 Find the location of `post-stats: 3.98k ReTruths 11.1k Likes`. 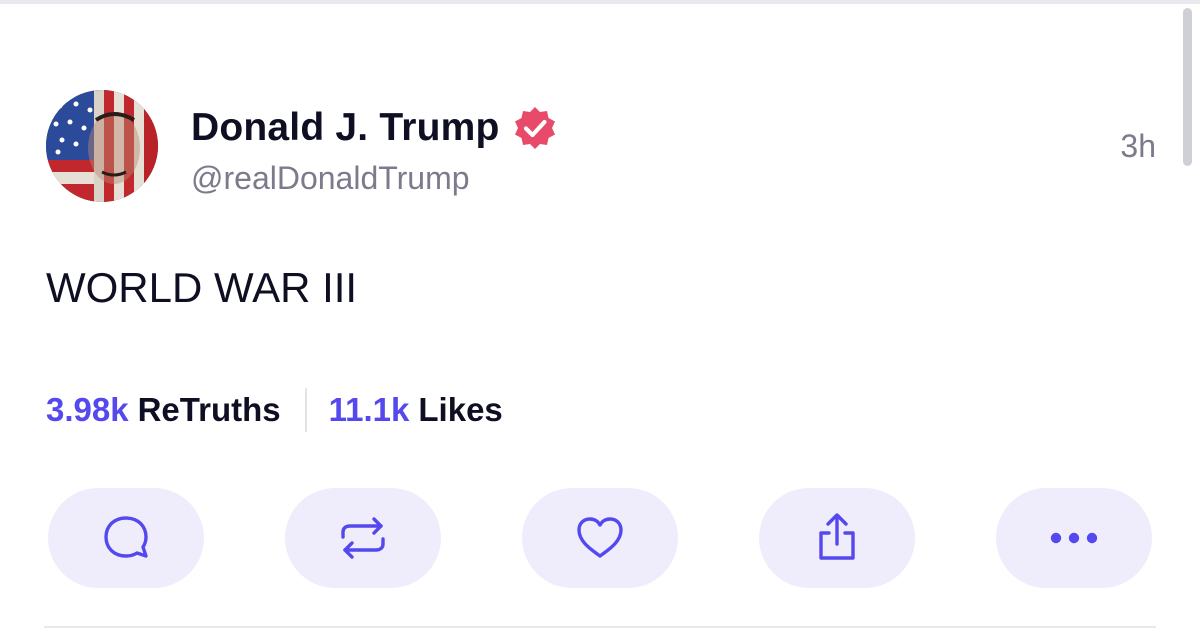

post-stats: 3.98k ReTruths 11.1k Likes is located at coordinates (274, 410).